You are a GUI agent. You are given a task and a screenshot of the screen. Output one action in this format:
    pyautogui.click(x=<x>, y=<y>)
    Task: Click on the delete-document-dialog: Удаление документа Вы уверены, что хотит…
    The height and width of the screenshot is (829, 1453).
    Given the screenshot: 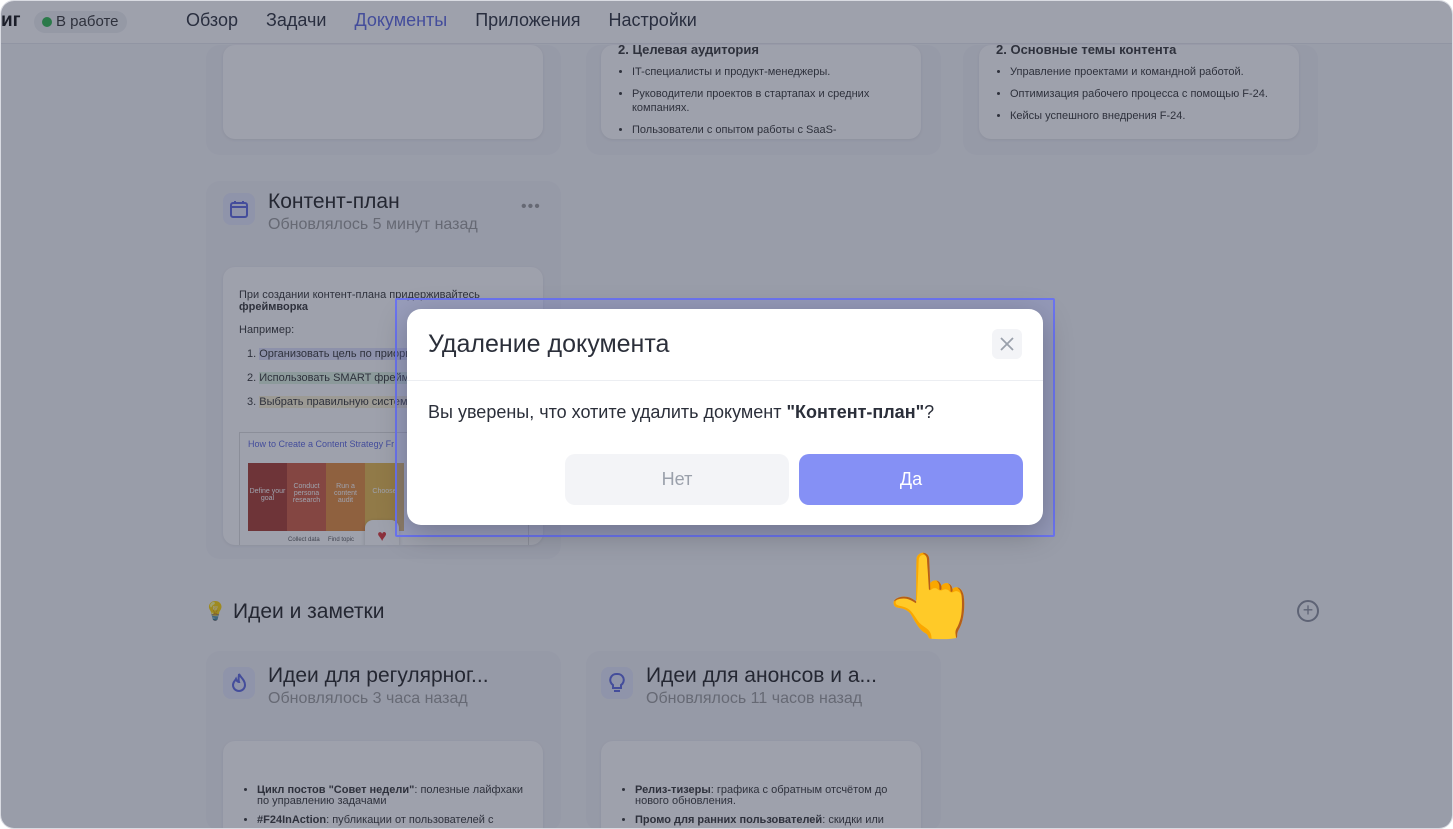 What is the action you would take?
    pyautogui.click(x=725, y=417)
    